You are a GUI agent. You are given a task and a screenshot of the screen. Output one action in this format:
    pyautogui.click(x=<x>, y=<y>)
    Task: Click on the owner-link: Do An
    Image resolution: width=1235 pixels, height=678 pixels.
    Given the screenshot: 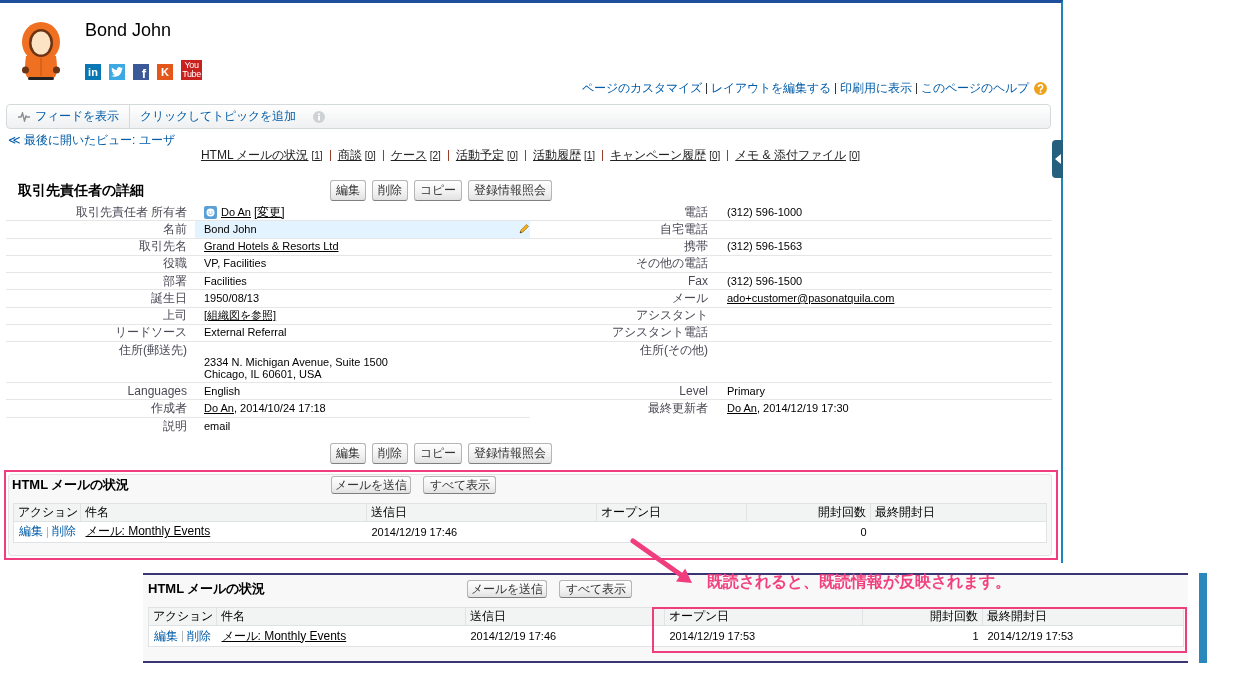 What is the action you would take?
    pyautogui.click(x=236, y=212)
    